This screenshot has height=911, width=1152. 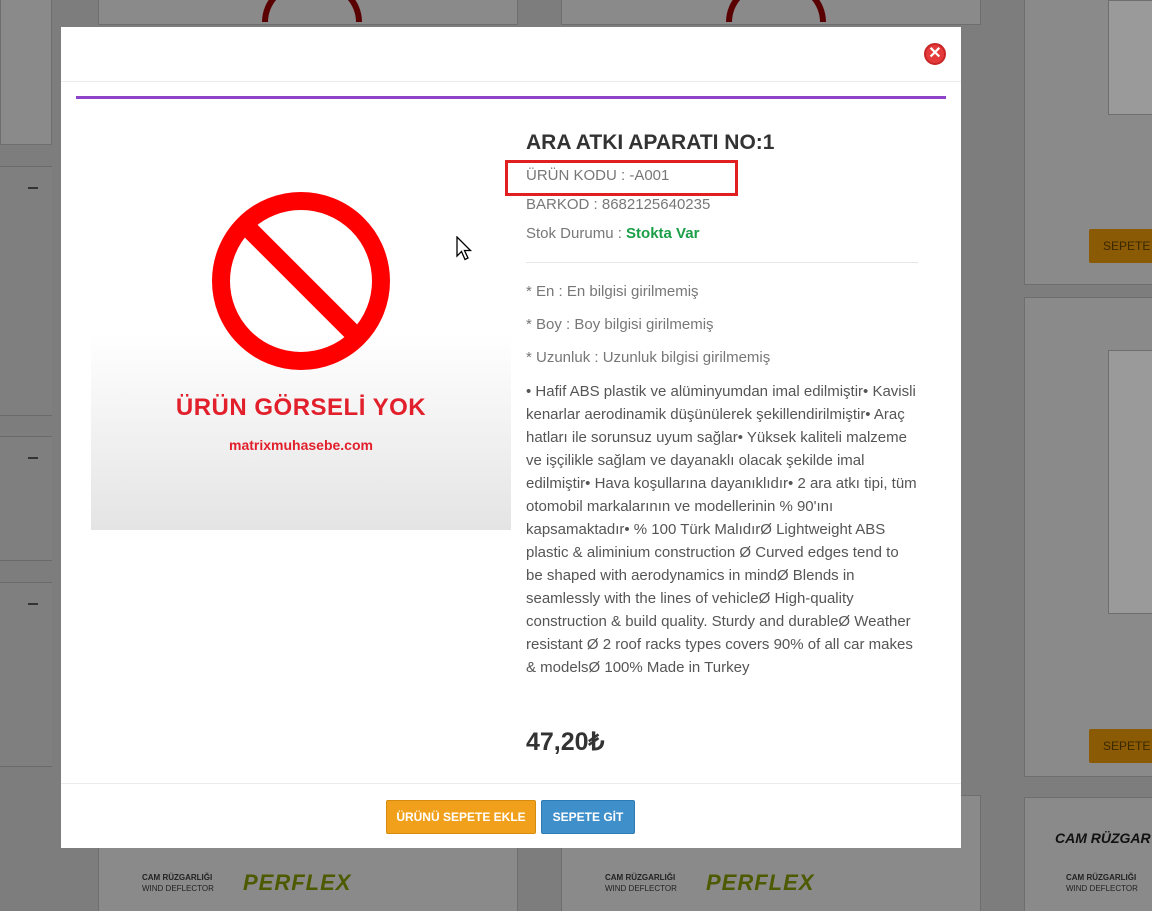 I want to click on product-title: ARA ATKI APARATI NO:1, so click(x=650, y=142).